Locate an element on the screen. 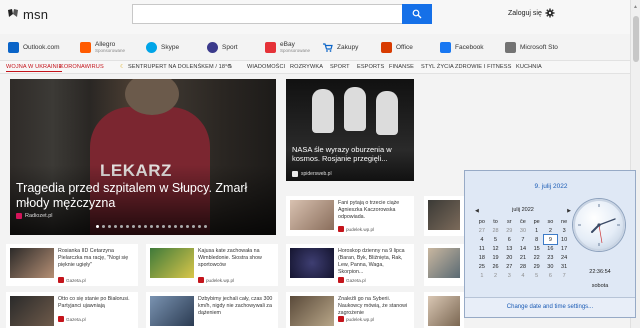  quick-link-zakupy: Zakupy is located at coordinates (340, 47).